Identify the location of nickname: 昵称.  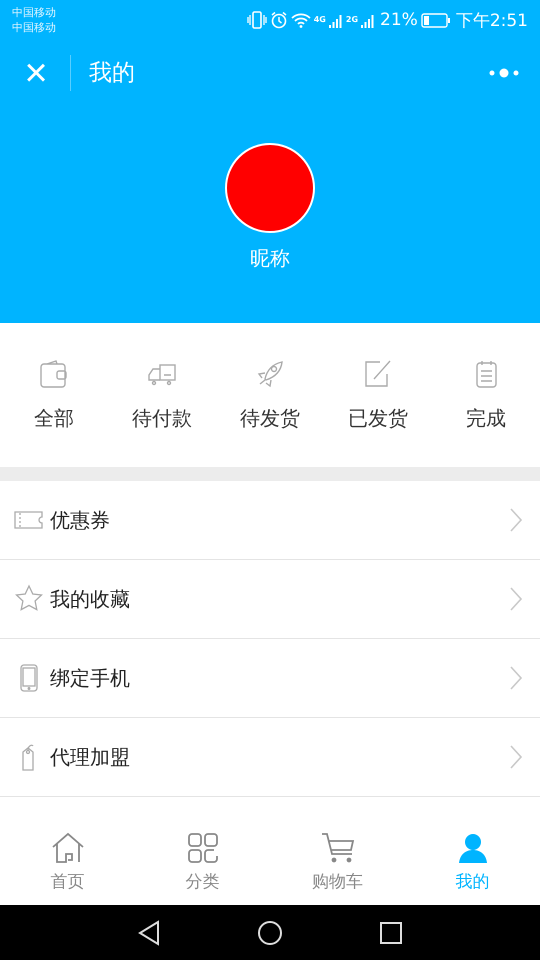
(270, 258).